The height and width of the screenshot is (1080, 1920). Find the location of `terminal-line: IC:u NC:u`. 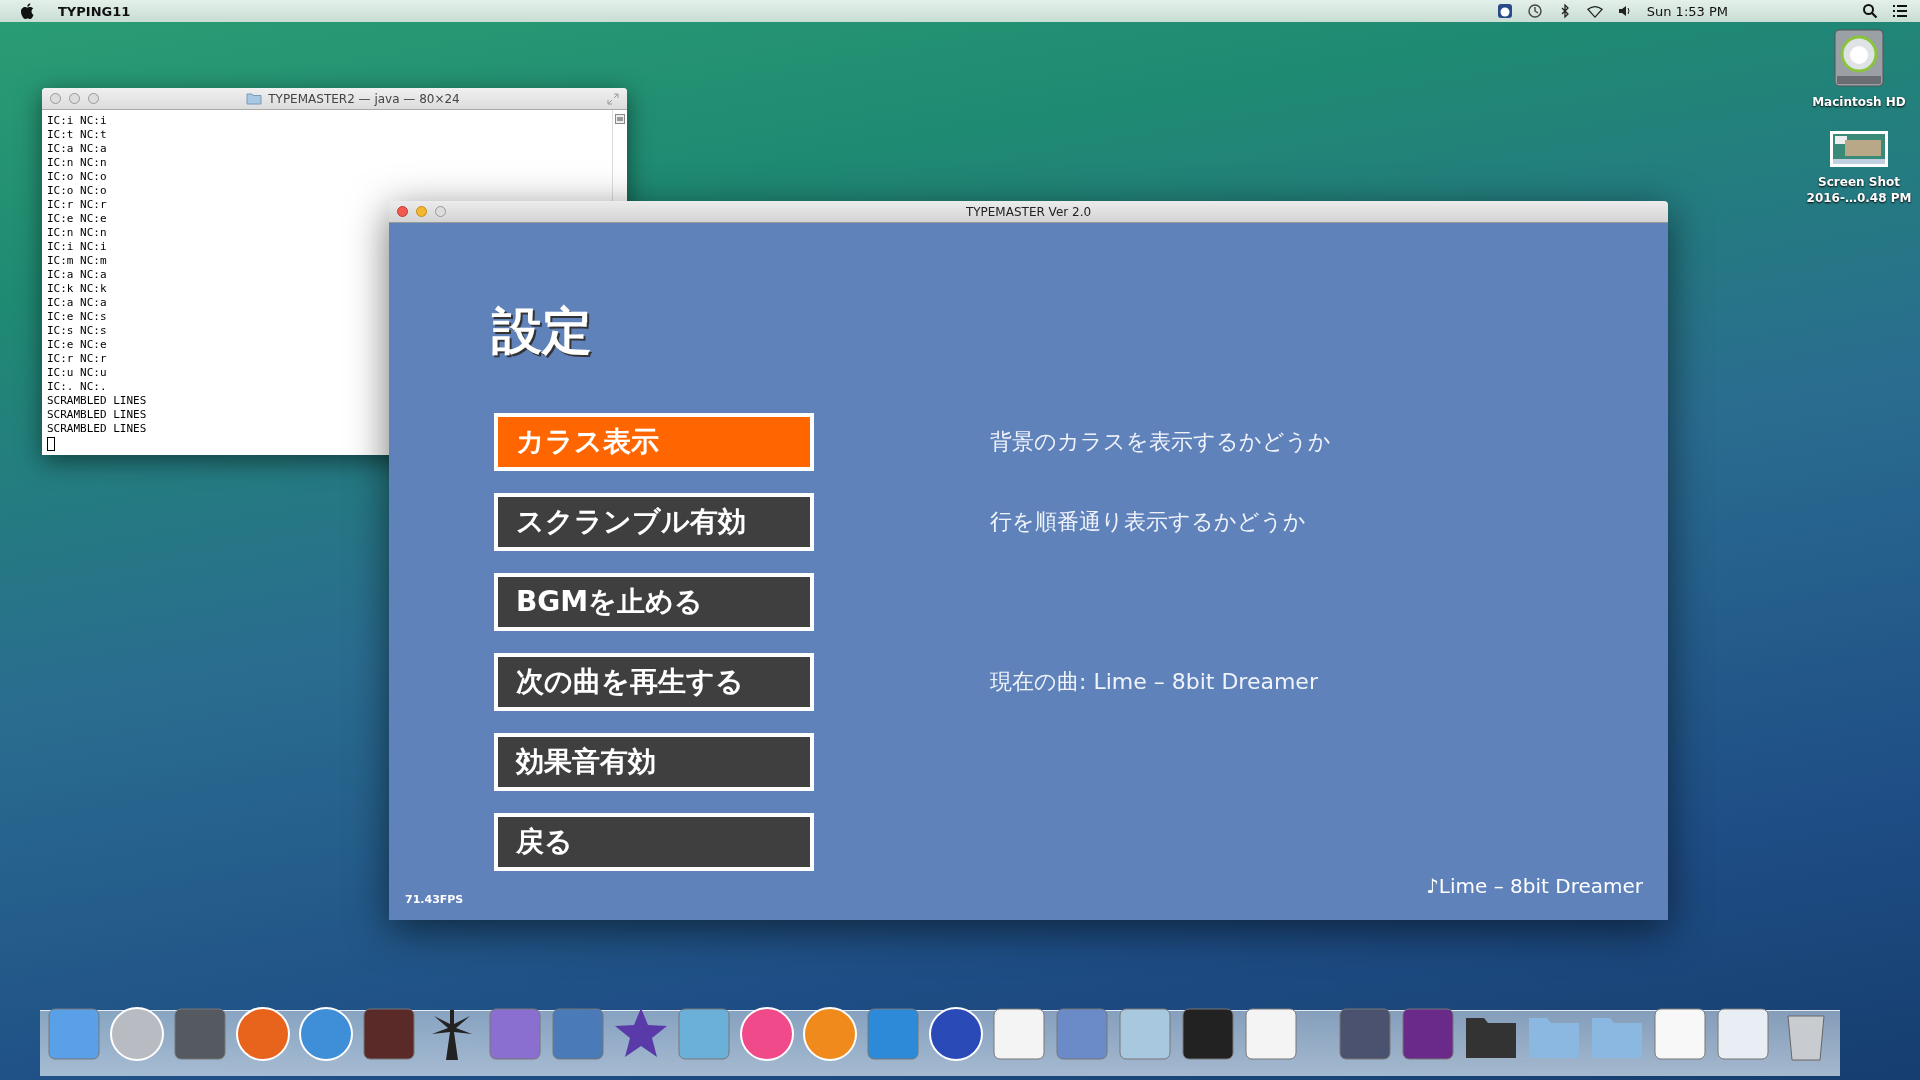

terminal-line: IC:u NC:u is located at coordinates (77, 373).